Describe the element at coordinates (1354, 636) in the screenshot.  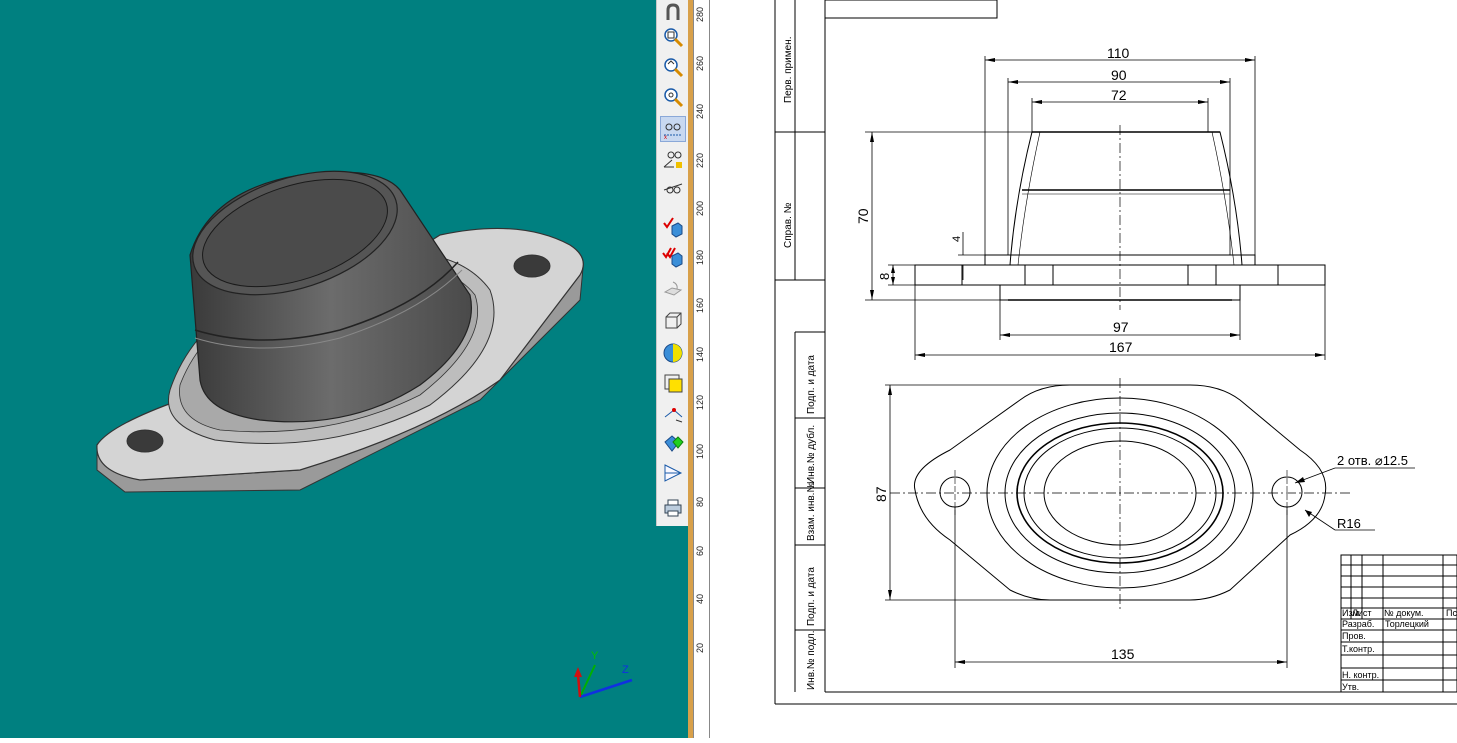
I see `tb-prov: Пров.` at that location.